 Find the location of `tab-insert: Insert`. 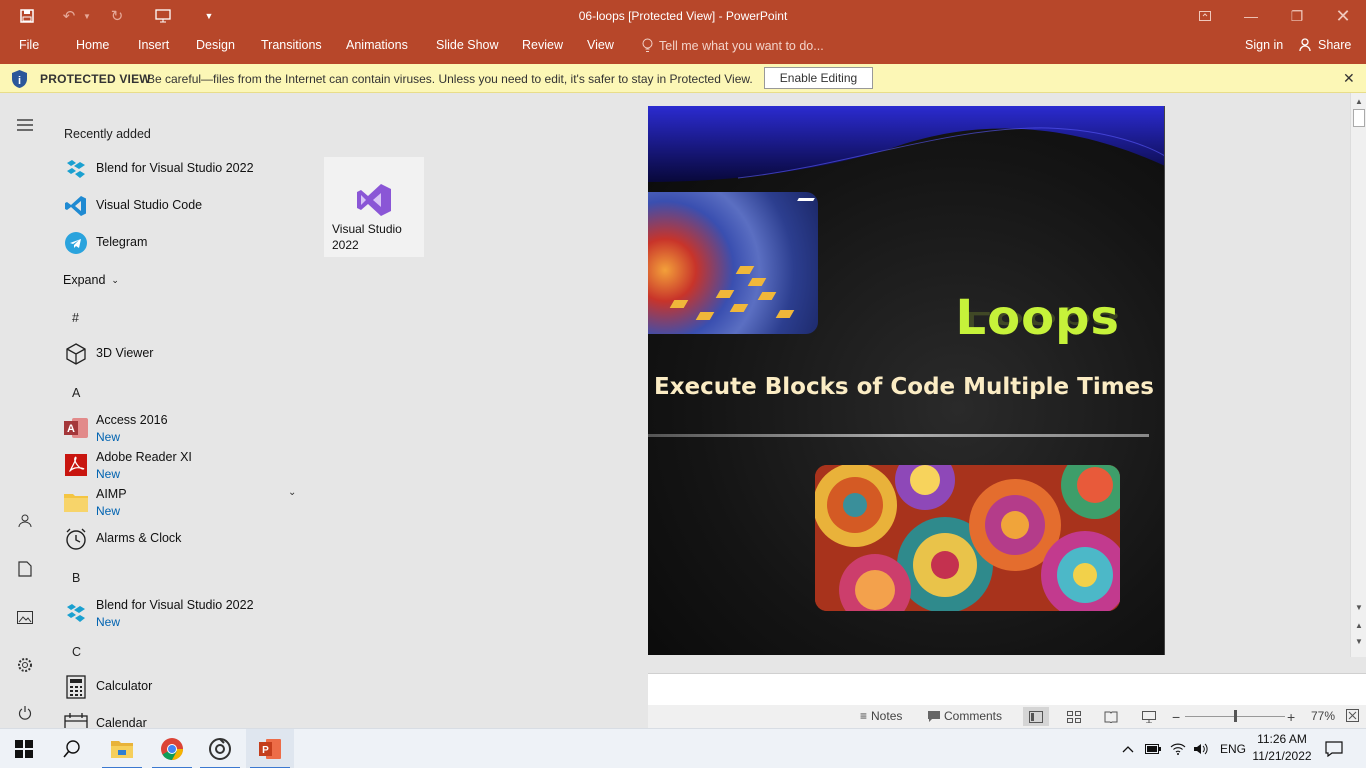

tab-insert: Insert is located at coordinates (153, 45).